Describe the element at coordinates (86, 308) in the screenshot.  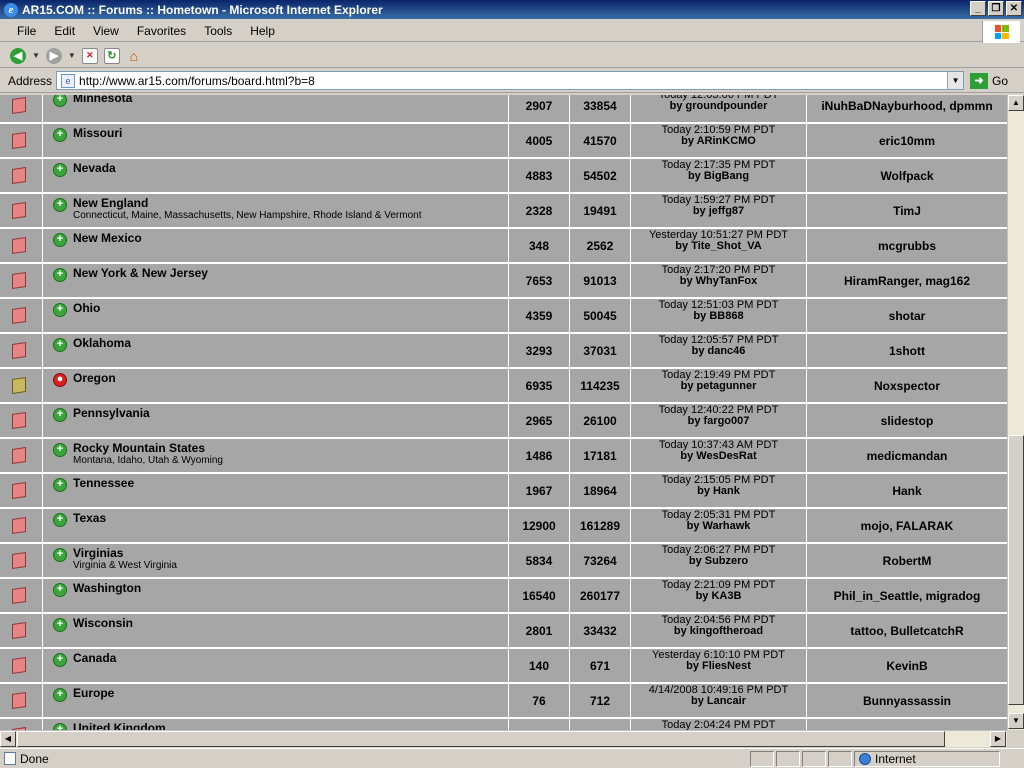
I see `forum-name-link: Ohio` at that location.